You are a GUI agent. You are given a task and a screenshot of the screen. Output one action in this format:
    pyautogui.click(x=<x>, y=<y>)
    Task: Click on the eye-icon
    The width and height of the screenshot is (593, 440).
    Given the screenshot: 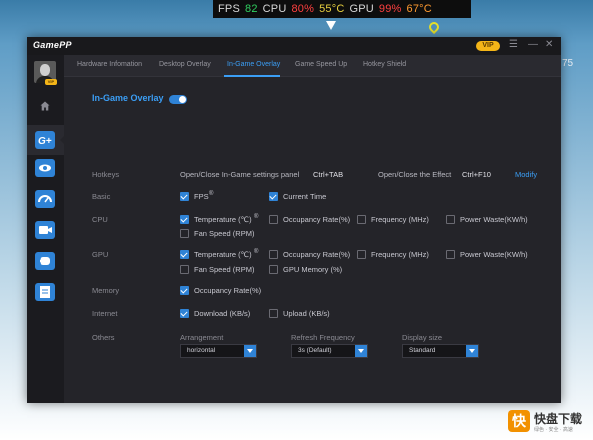 What is the action you would take?
    pyautogui.click(x=45, y=168)
    